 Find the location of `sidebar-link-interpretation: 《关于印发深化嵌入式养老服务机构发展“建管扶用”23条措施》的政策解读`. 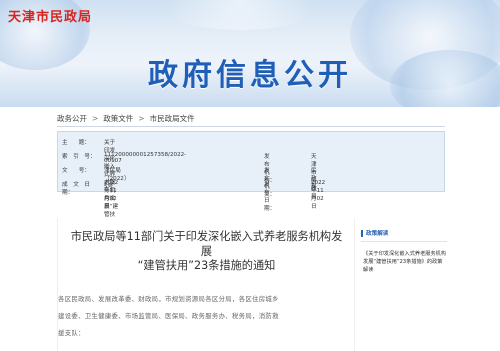

sidebar-link-interpretation: 《关于印发深化嵌入式养老服务机构发展“建管扶用”23条措施》的政策解读 is located at coordinates (404, 262).